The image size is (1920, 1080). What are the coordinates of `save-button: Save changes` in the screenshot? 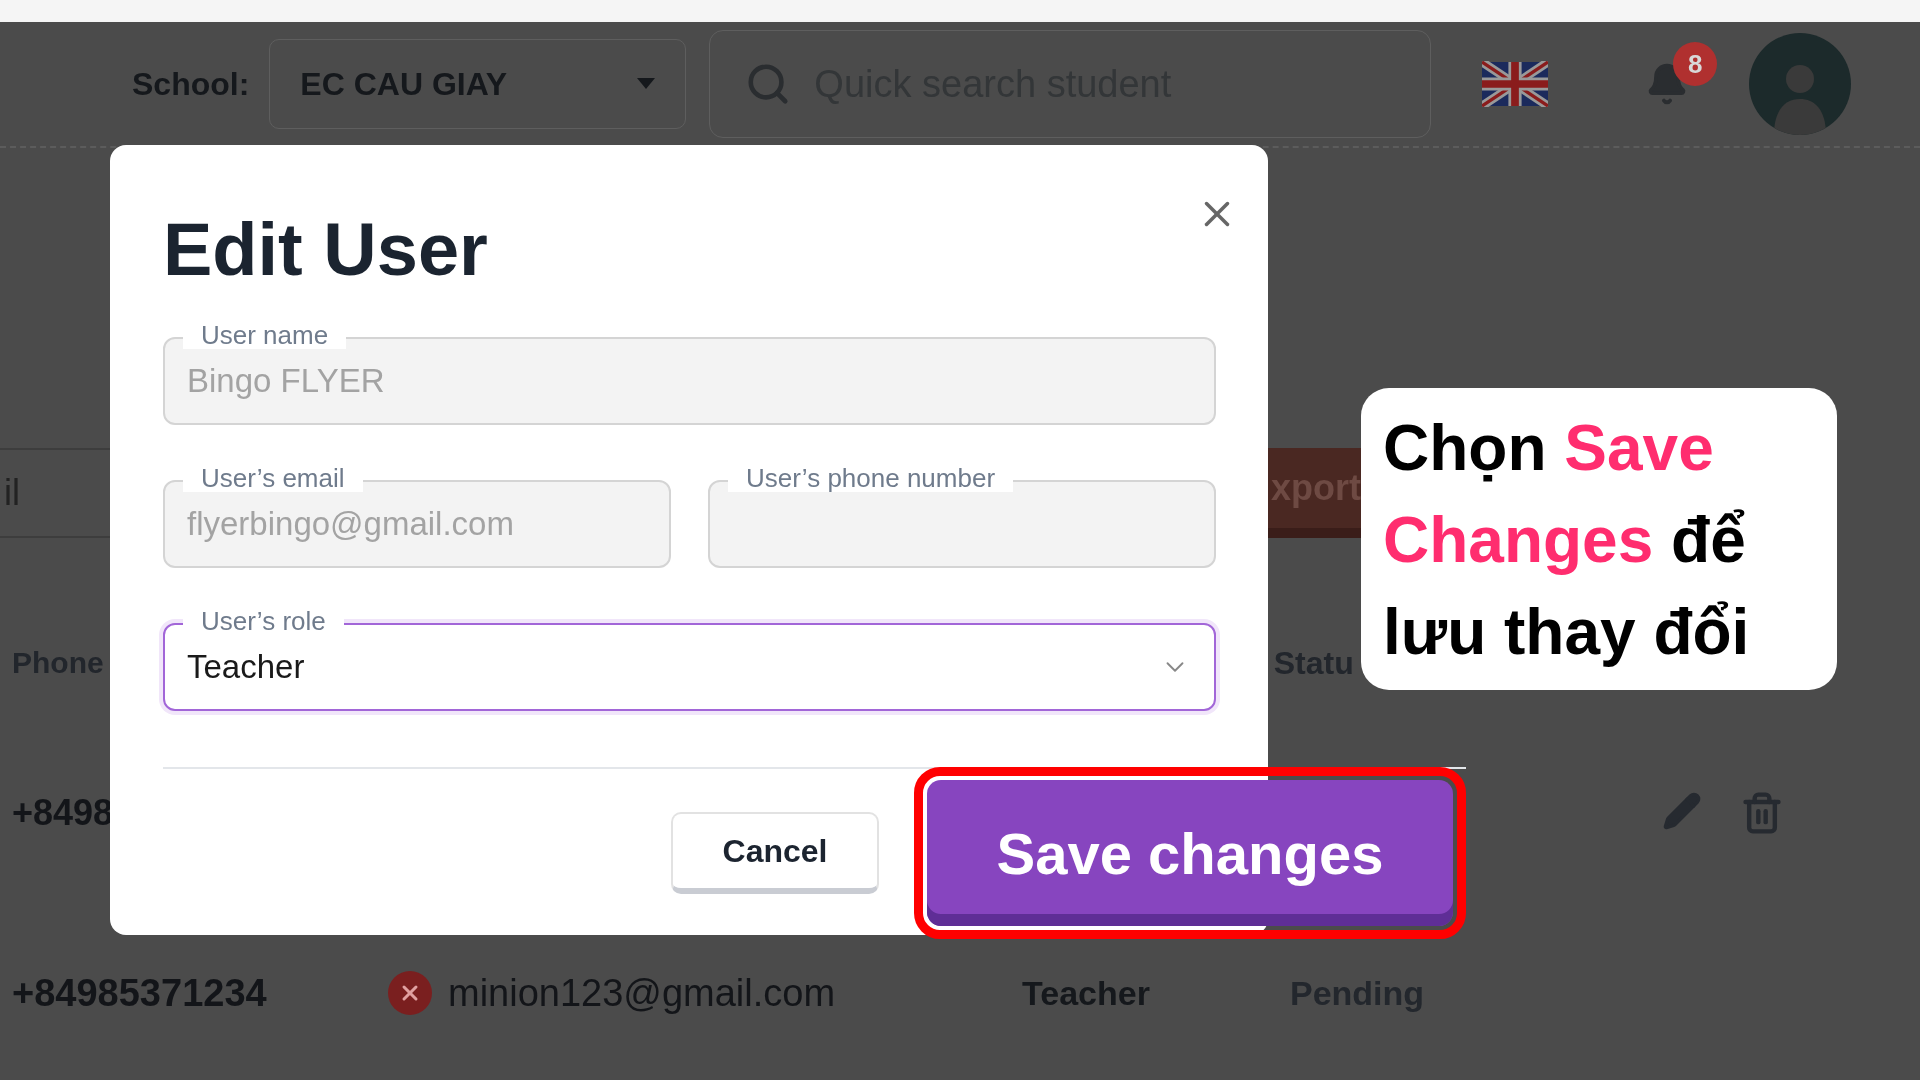 It's located at (1190, 853).